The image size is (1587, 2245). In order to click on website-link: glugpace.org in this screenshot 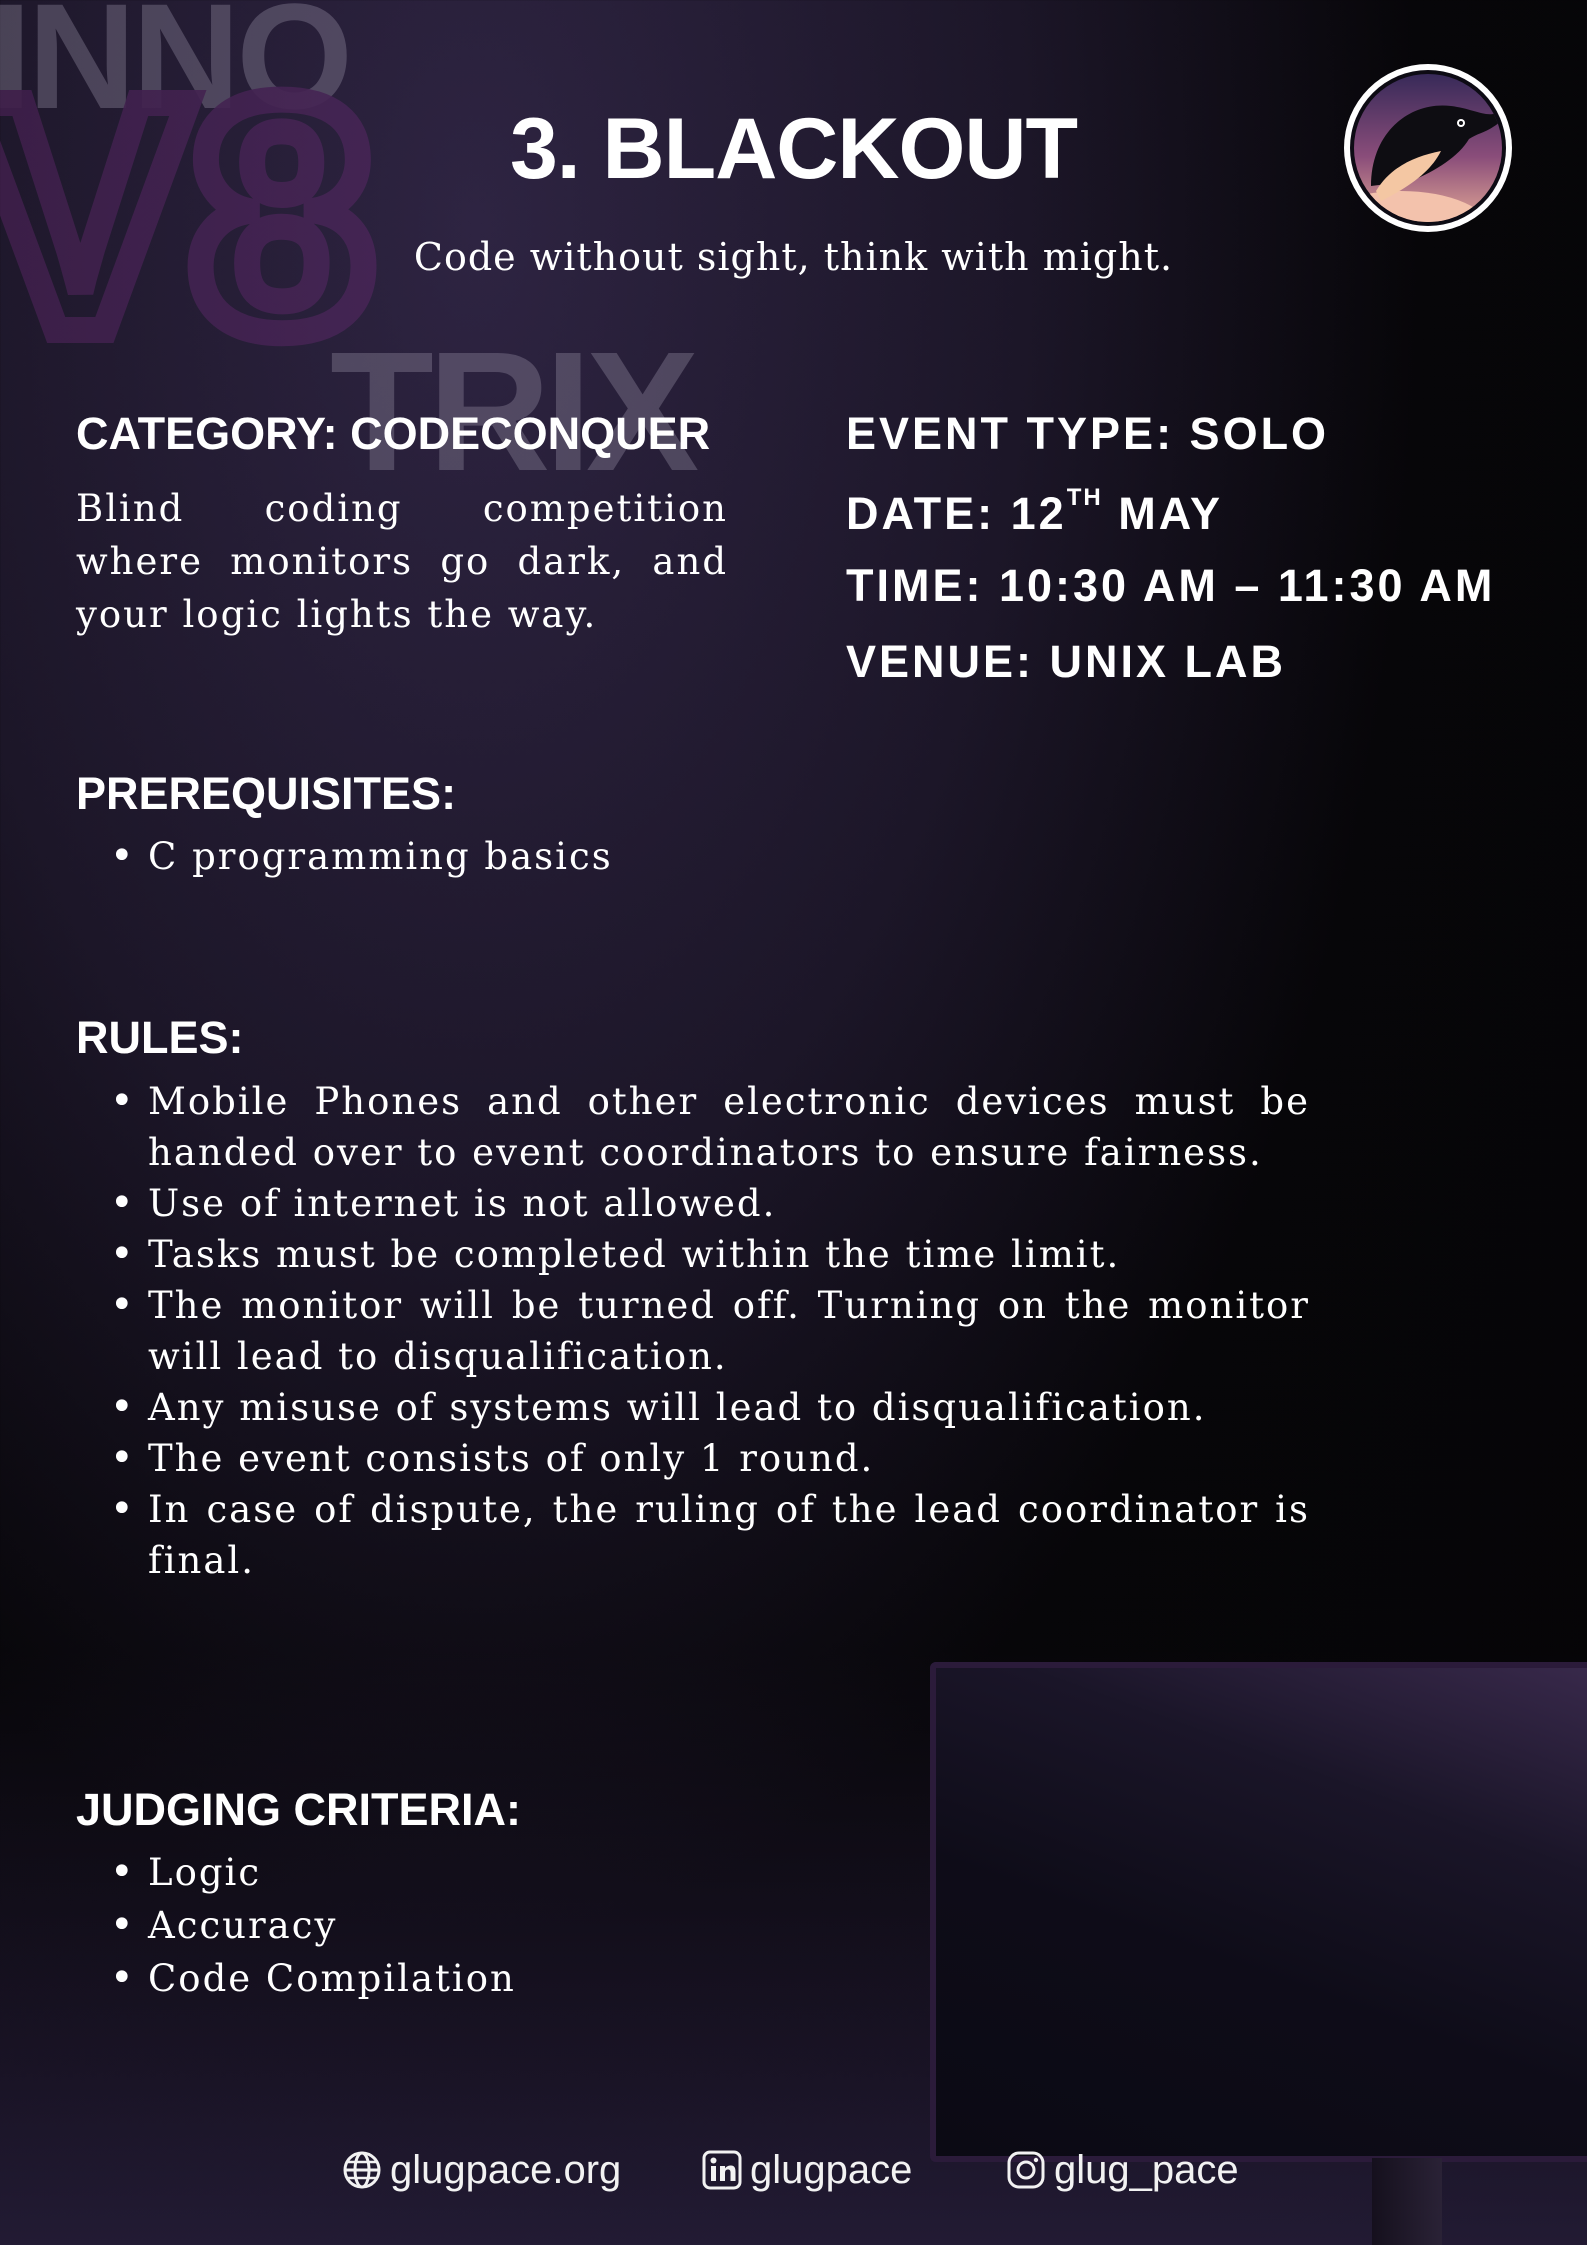, I will do `click(505, 2170)`.